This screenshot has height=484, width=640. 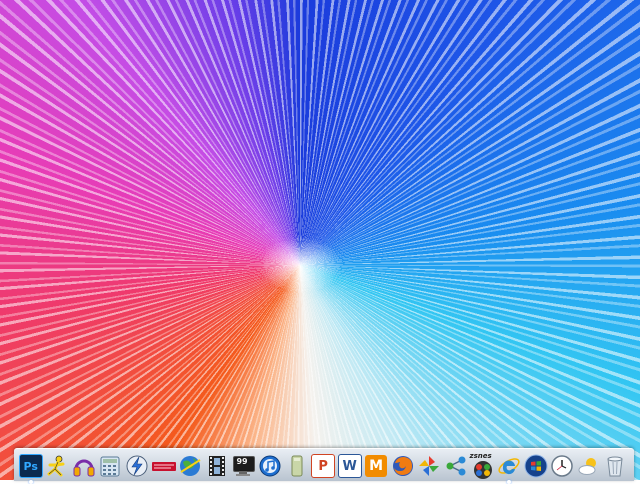 I want to click on dock-item-zsnes: zsnes, so click(x=483, y=466).